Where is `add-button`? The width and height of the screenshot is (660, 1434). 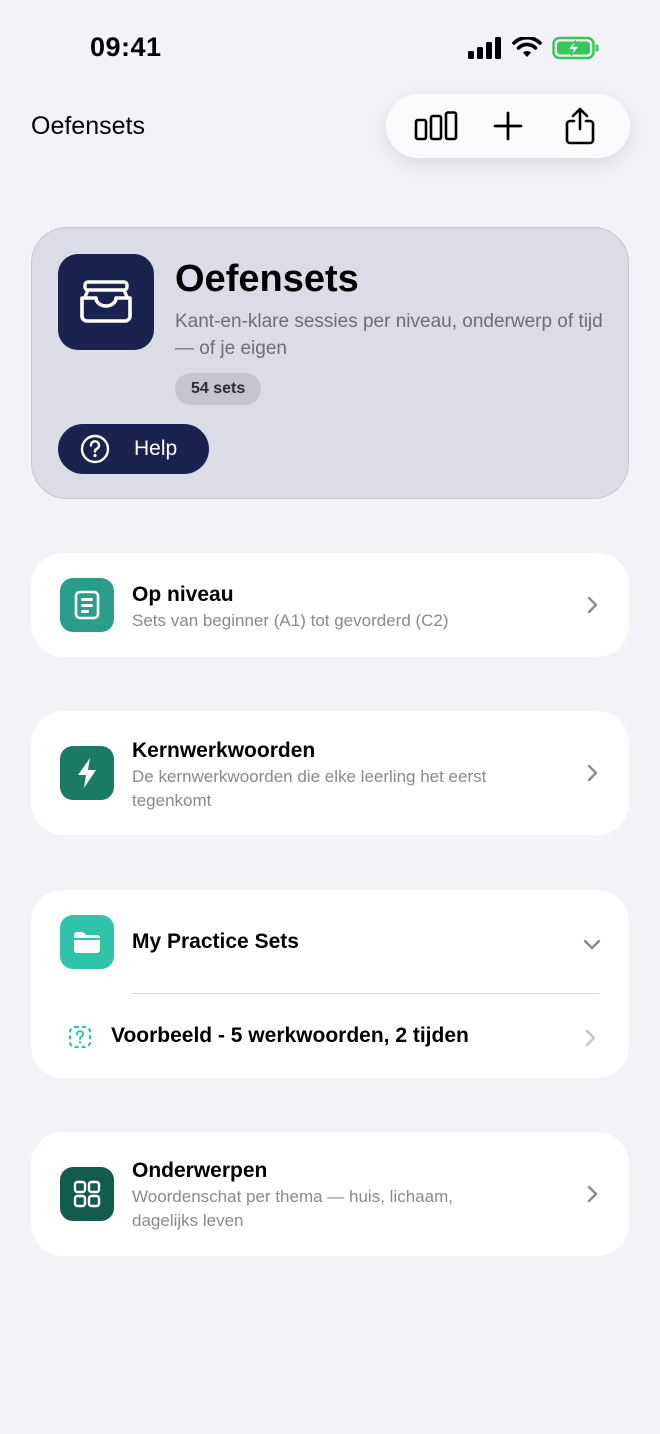
add-button is located at coordinates (508, 126).